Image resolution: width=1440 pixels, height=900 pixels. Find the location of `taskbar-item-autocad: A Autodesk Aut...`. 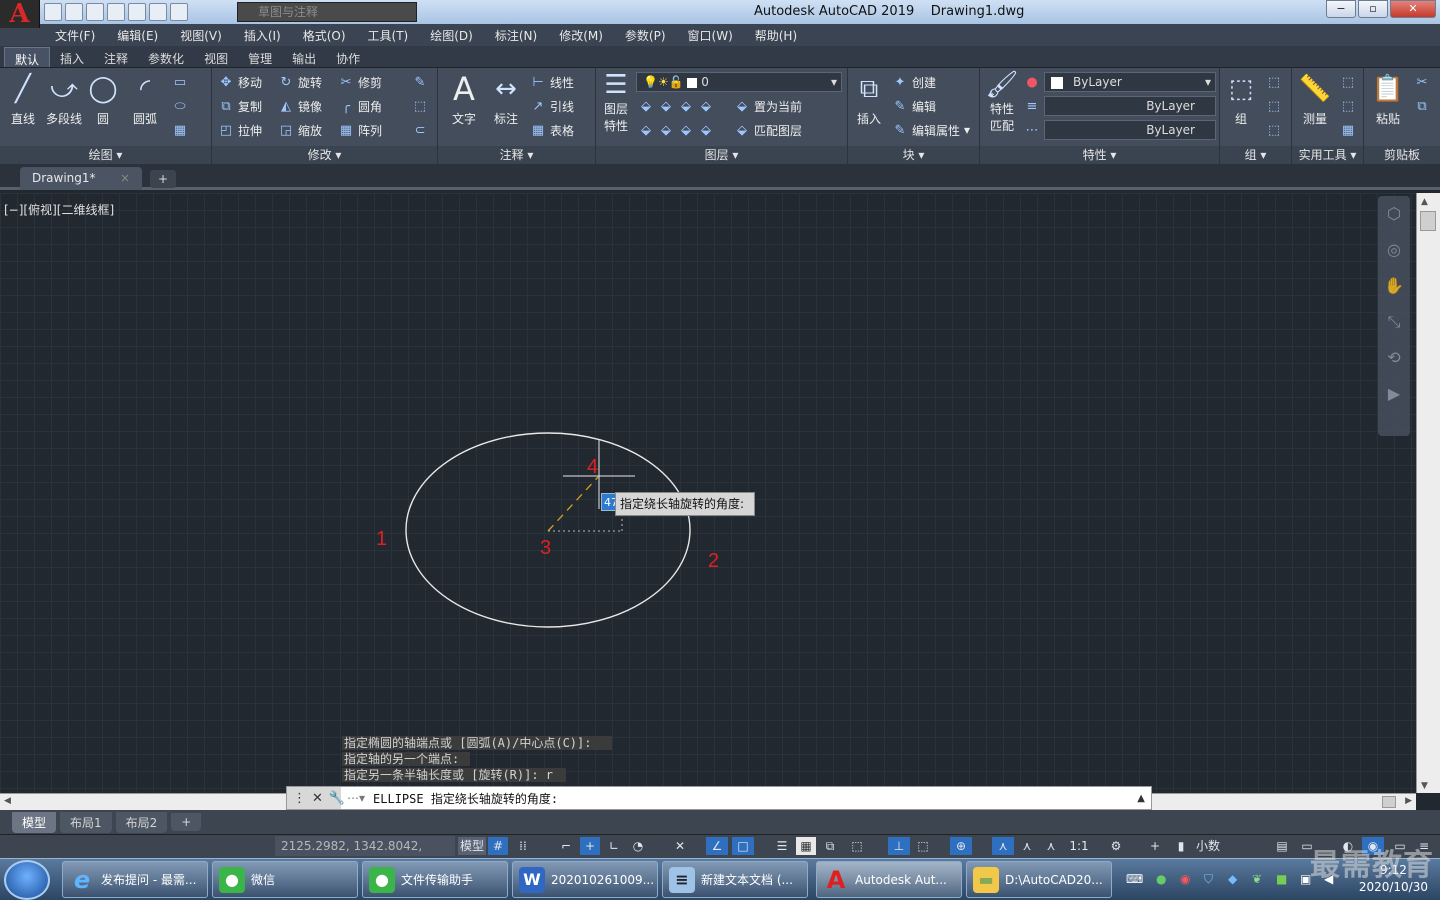

taskbar-item-autocad: A Autodesk Aut... is located at coordinates (889, 879).